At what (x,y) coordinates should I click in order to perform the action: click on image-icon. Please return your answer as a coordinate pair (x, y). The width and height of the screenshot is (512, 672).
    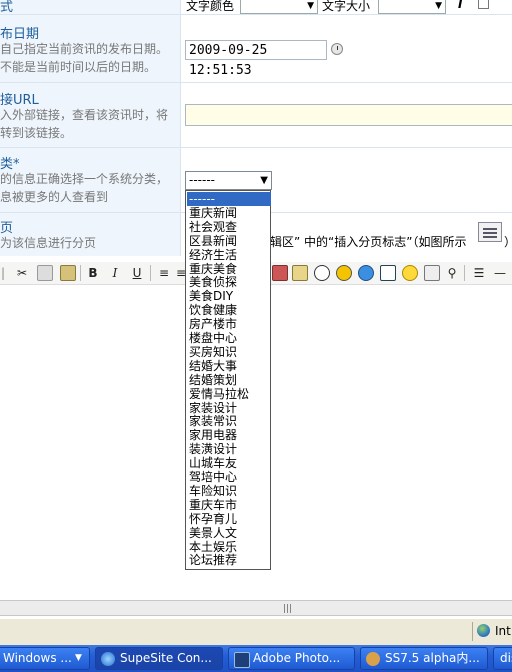
    Looking at the image, I should click on (300, 273).